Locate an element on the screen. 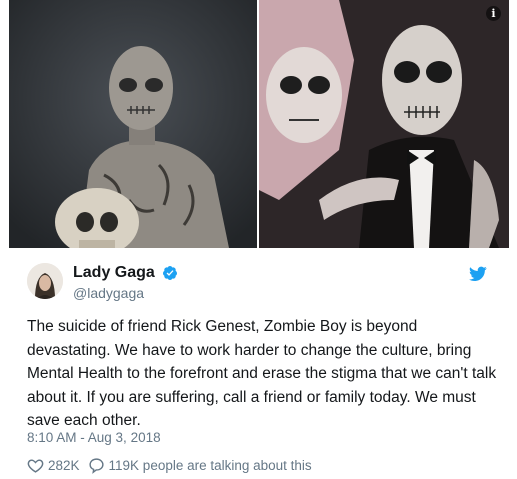 This screenshot has height=479, width=517. reply-button: 119K people are talking about this is located at coordinates (200, 465).